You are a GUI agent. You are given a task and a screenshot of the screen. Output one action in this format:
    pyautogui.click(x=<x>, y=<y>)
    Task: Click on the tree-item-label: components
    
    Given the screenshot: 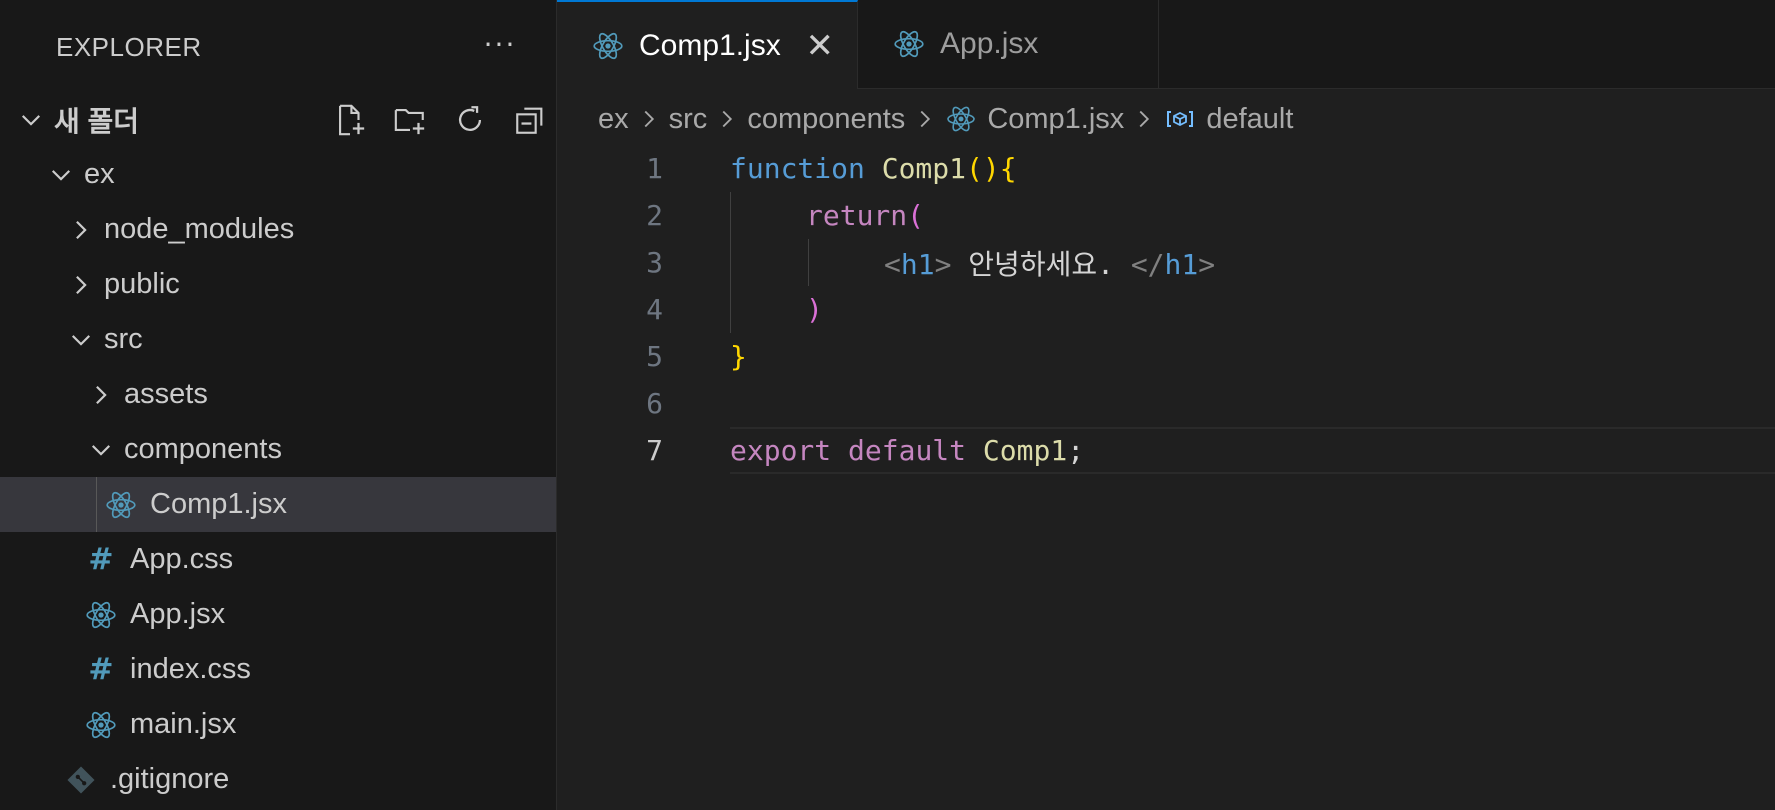 What is the action you would take?
    pyautogui.click(x=203, y=449)
    